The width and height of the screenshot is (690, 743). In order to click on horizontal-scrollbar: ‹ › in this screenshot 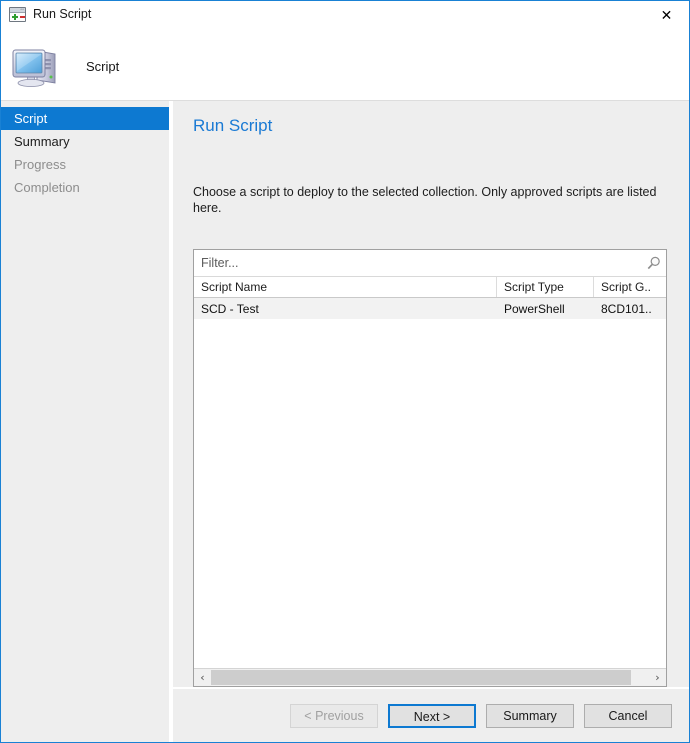, I will do `click(430, 677)`.